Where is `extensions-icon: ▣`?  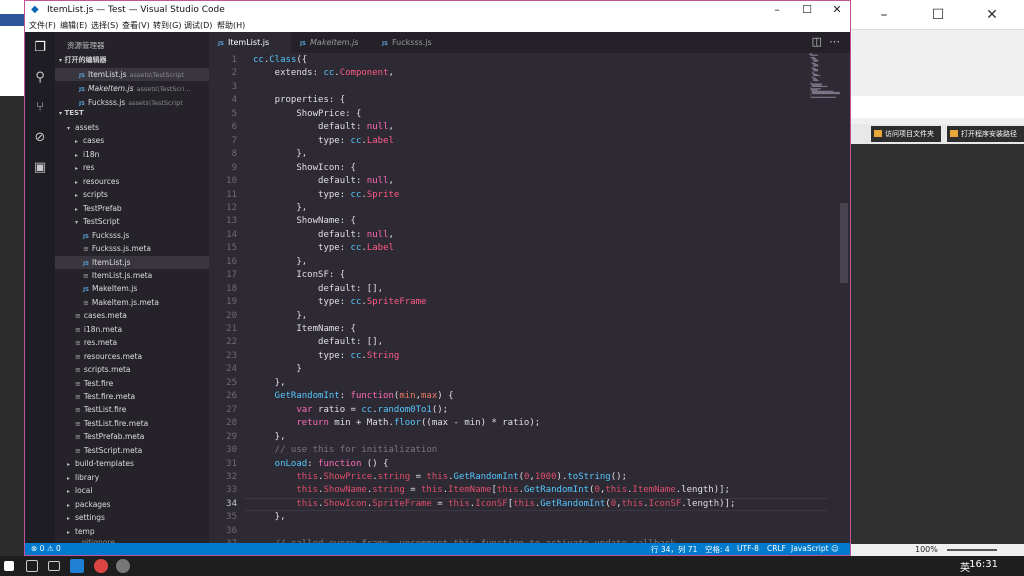
extensions-icon: ▣ is located at coordinates (40, 168).